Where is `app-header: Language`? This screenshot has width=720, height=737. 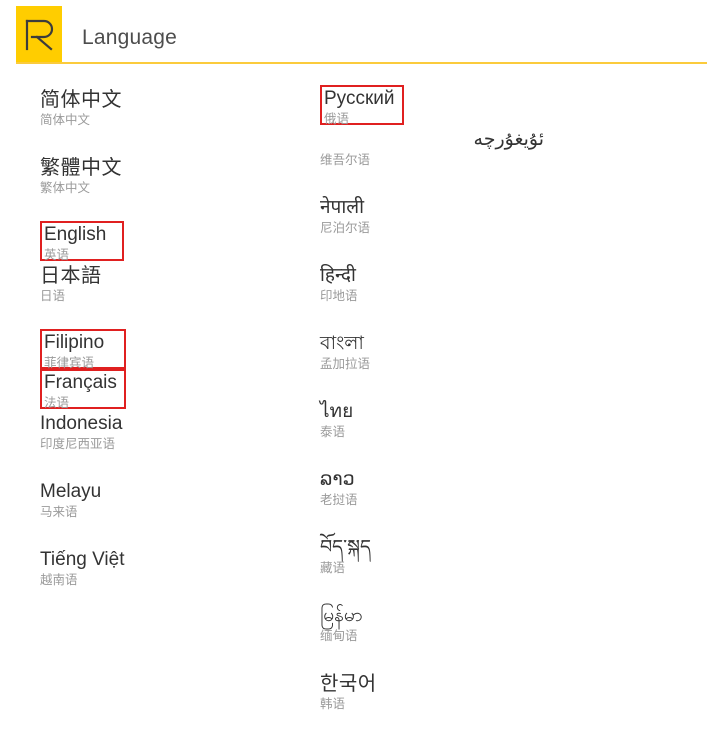
app-header: Language is located at coordinates (360, 32).